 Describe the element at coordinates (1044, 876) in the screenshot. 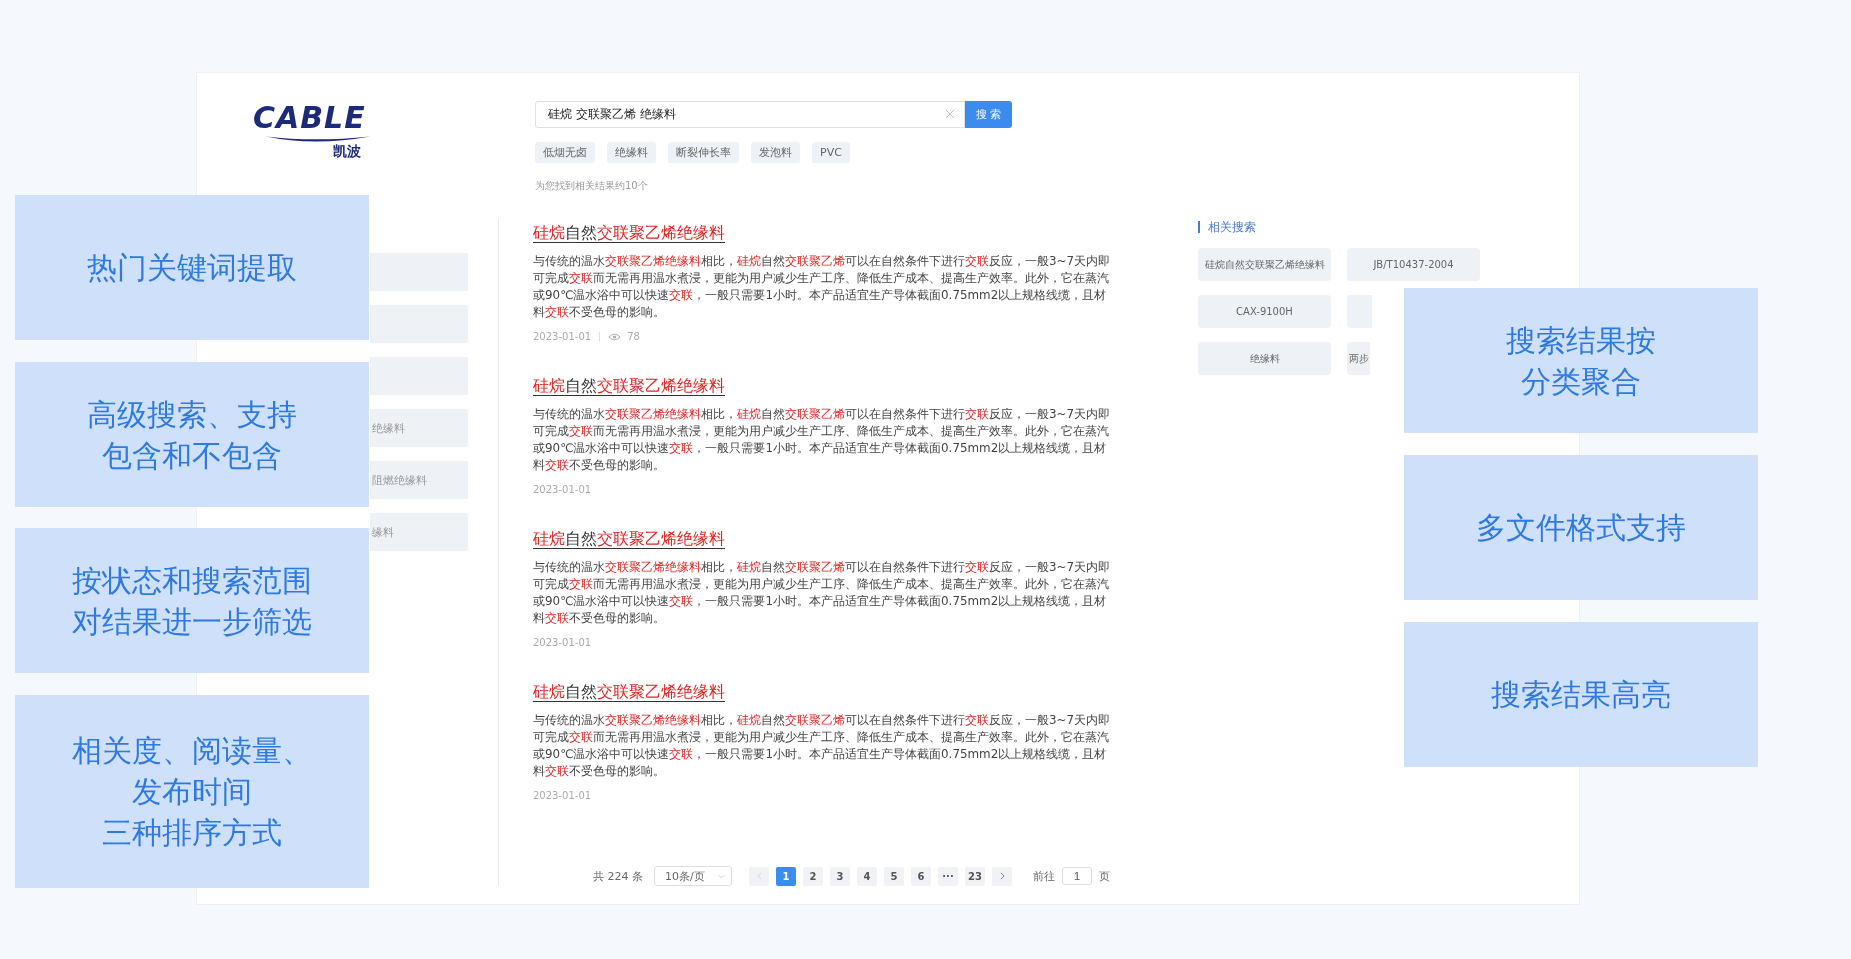

I see `goto-label: 前往` at that location.